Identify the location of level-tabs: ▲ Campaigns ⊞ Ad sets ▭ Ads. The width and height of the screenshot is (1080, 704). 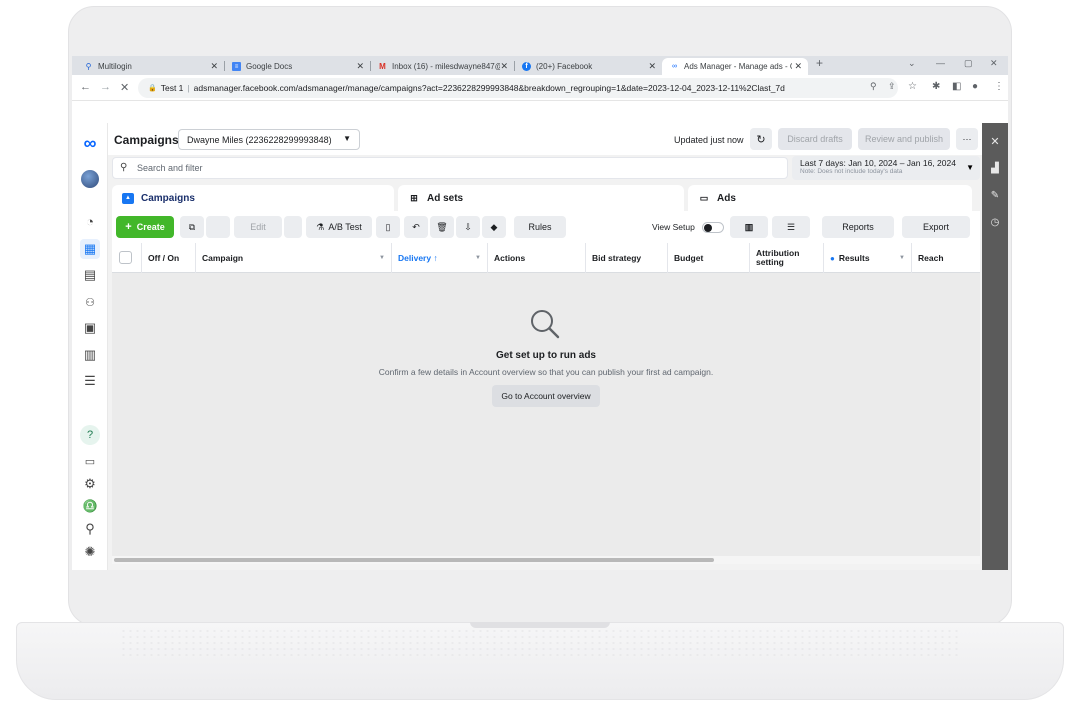
(545, 196).